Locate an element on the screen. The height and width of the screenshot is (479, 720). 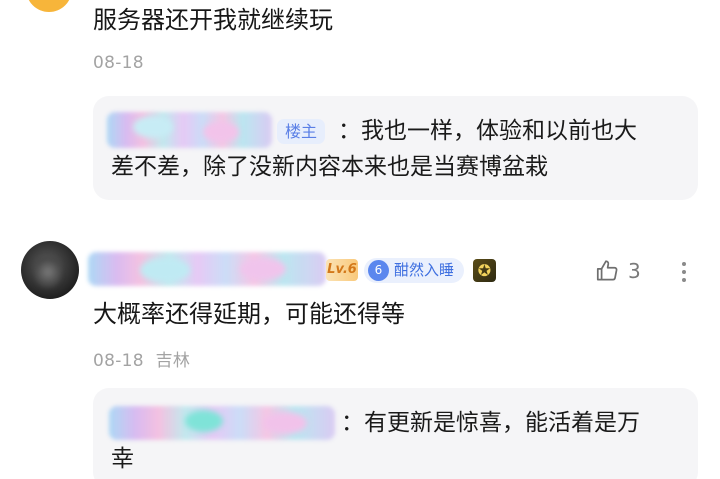
reply-text: 差不差，除了没新内容本来也是当赛博盆栽 is located at coordinates (329, 167).